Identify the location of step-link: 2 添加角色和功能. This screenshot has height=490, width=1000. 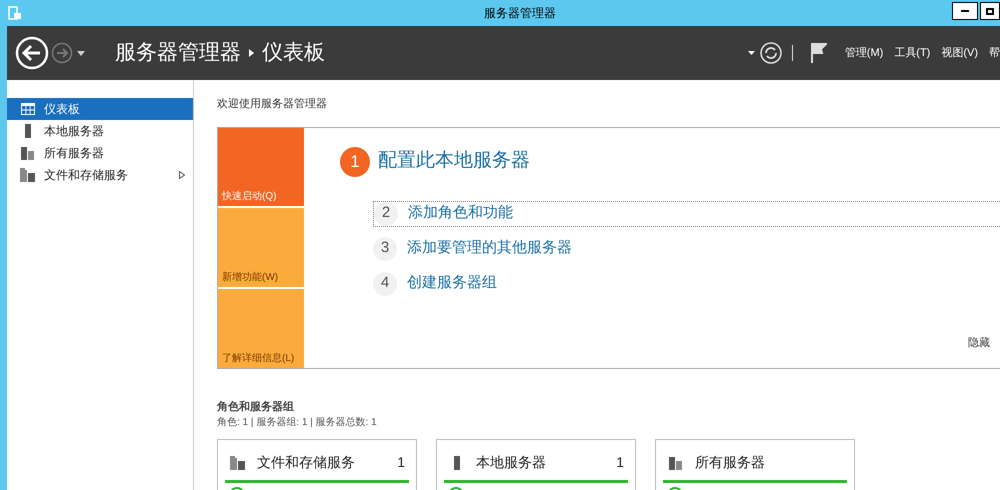
(686, 213).